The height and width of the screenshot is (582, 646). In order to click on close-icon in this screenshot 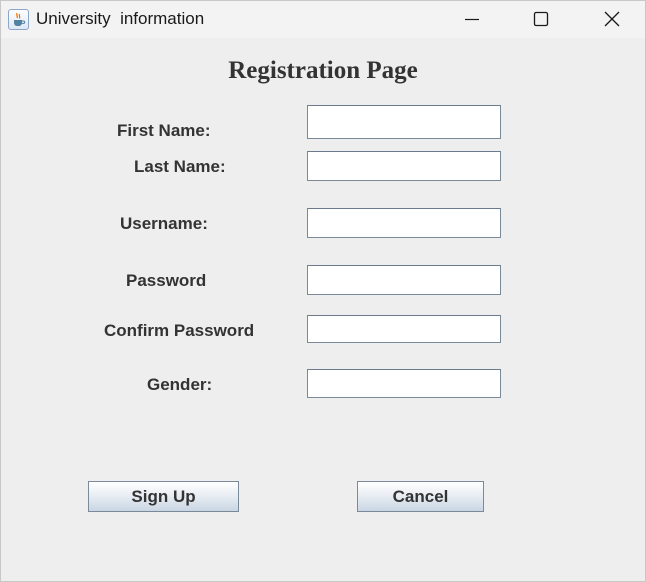, I will do `click(612, 19)`.